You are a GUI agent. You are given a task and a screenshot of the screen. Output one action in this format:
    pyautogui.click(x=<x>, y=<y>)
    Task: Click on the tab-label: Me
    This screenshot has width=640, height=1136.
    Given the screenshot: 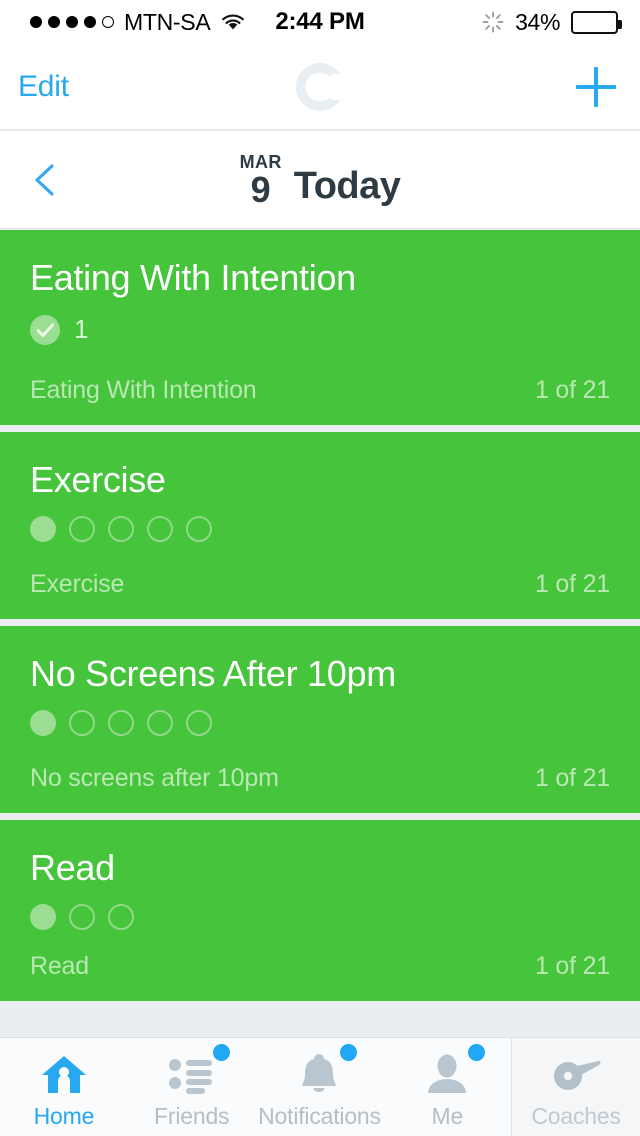 What is the action you would take?
    pyautogui.click(x=447, y=1115)
    